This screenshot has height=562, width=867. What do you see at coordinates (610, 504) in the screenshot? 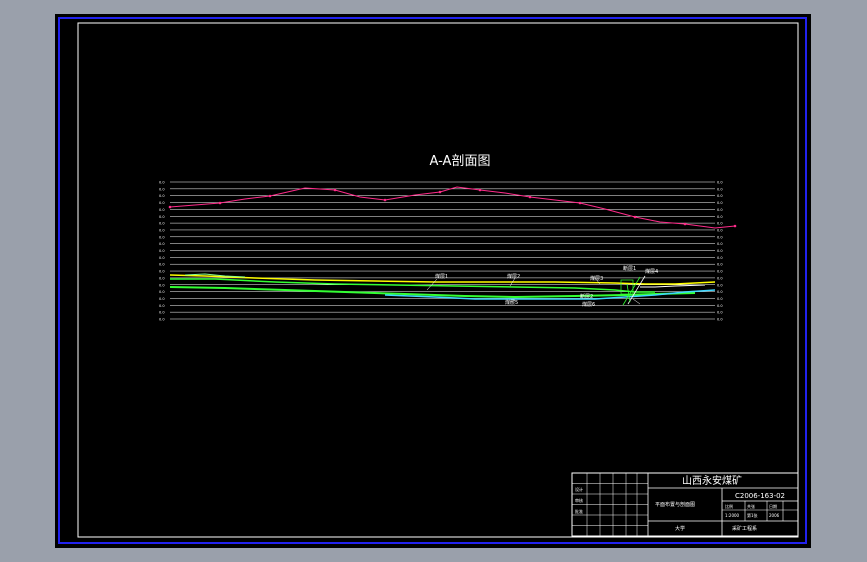
I see `signature-table` at bounding box center [610, 504].